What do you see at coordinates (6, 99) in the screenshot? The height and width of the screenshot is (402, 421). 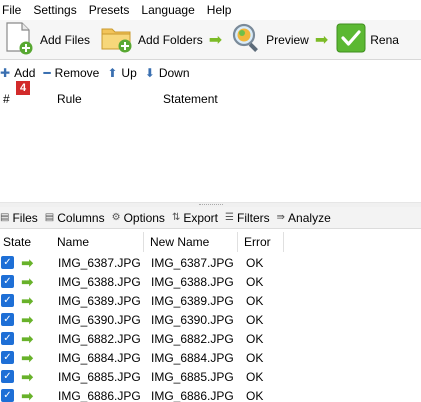 I see `rules-col-number: #` at bounding box center [6, 99].